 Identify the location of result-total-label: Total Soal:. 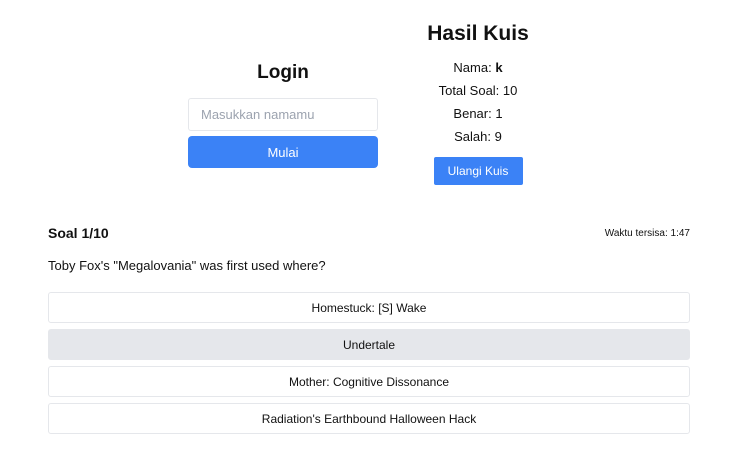
(470, 90).